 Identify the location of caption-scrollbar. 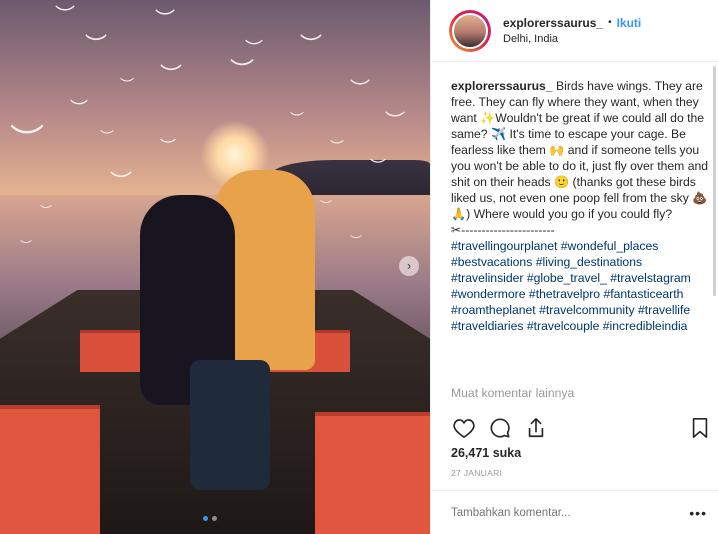
(714, 181).